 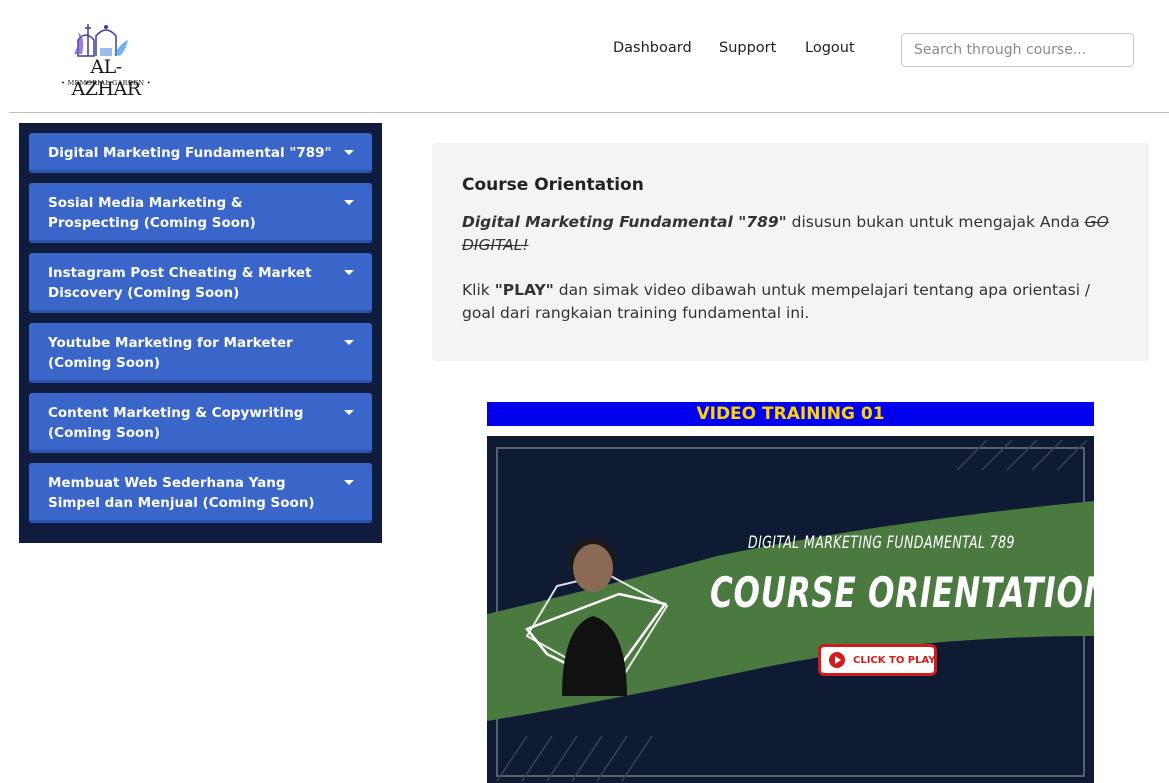 I want to click on sidebar-item-digital-marketing-fundamental: Digital Marketing Fundamental "789", so click(x=200, y=153).